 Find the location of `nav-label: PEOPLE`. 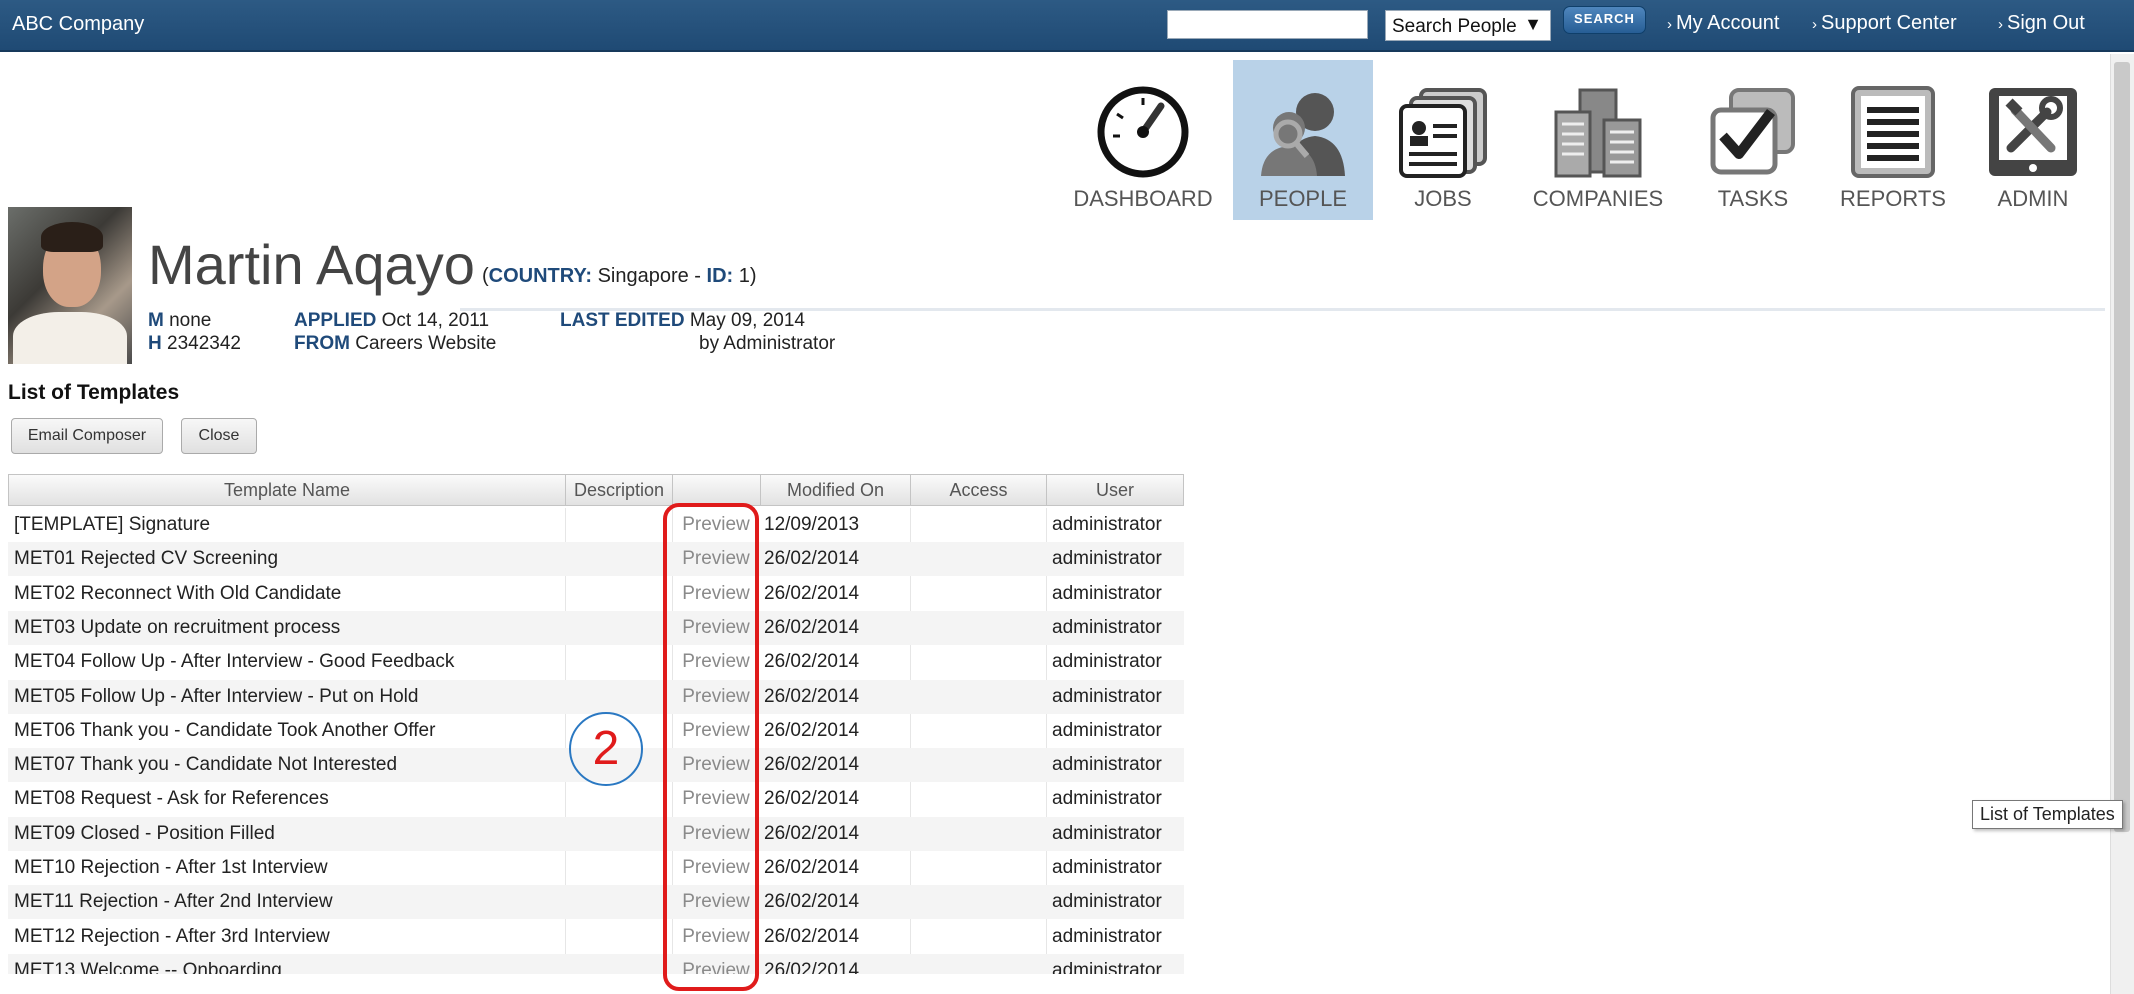

nav-label: PEOPLE is located at coordinates (1303, 198).